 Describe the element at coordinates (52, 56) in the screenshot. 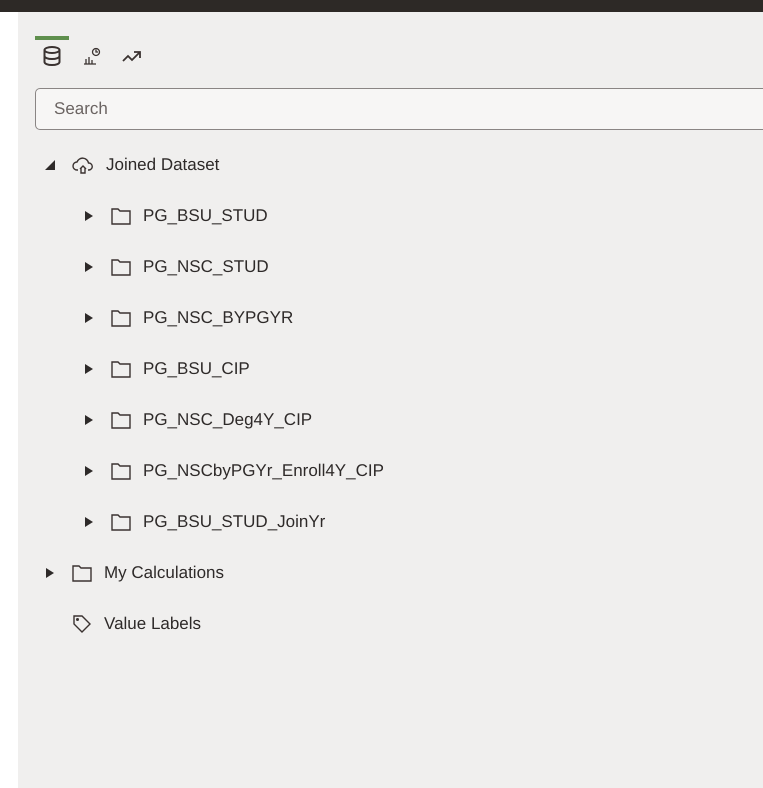

I see `database-icon` at that location.